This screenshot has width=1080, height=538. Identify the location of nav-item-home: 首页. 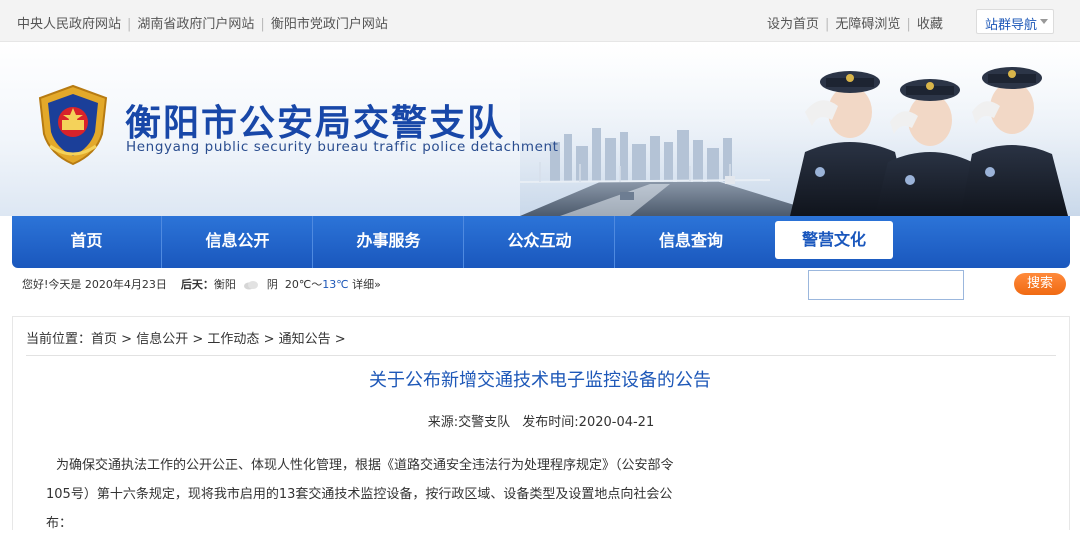
(87, 242).